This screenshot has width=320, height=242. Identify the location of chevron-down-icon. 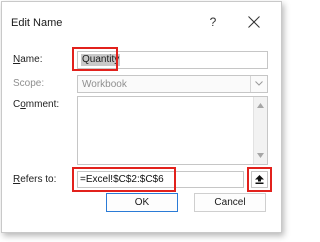
(259, 83).